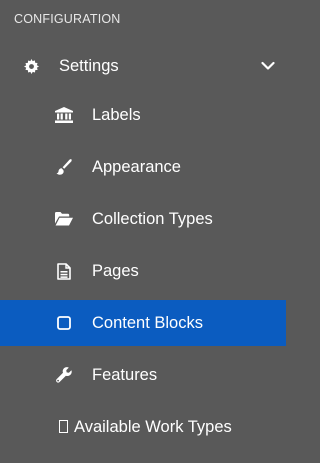  I want to click on missing-glyph-icon, so click(63, 426).